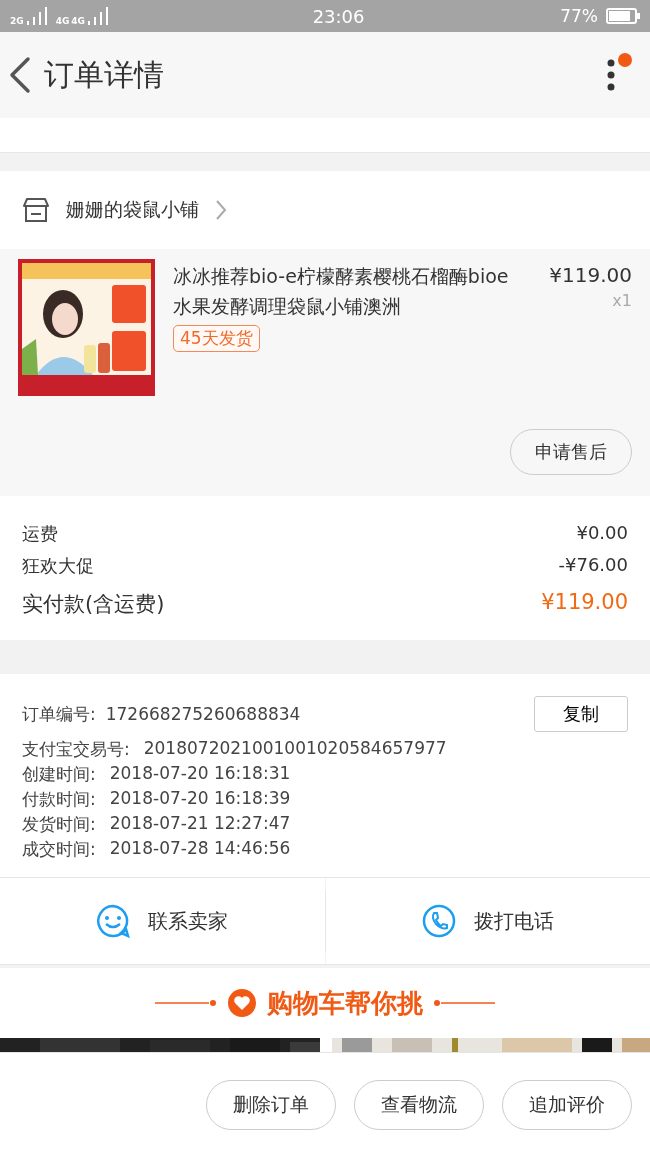  What do you see at coordinates (200, 849) in the screenshot?
I see `info-value: 2018-07-28 14:46:56` at bounding box center [200, 849].